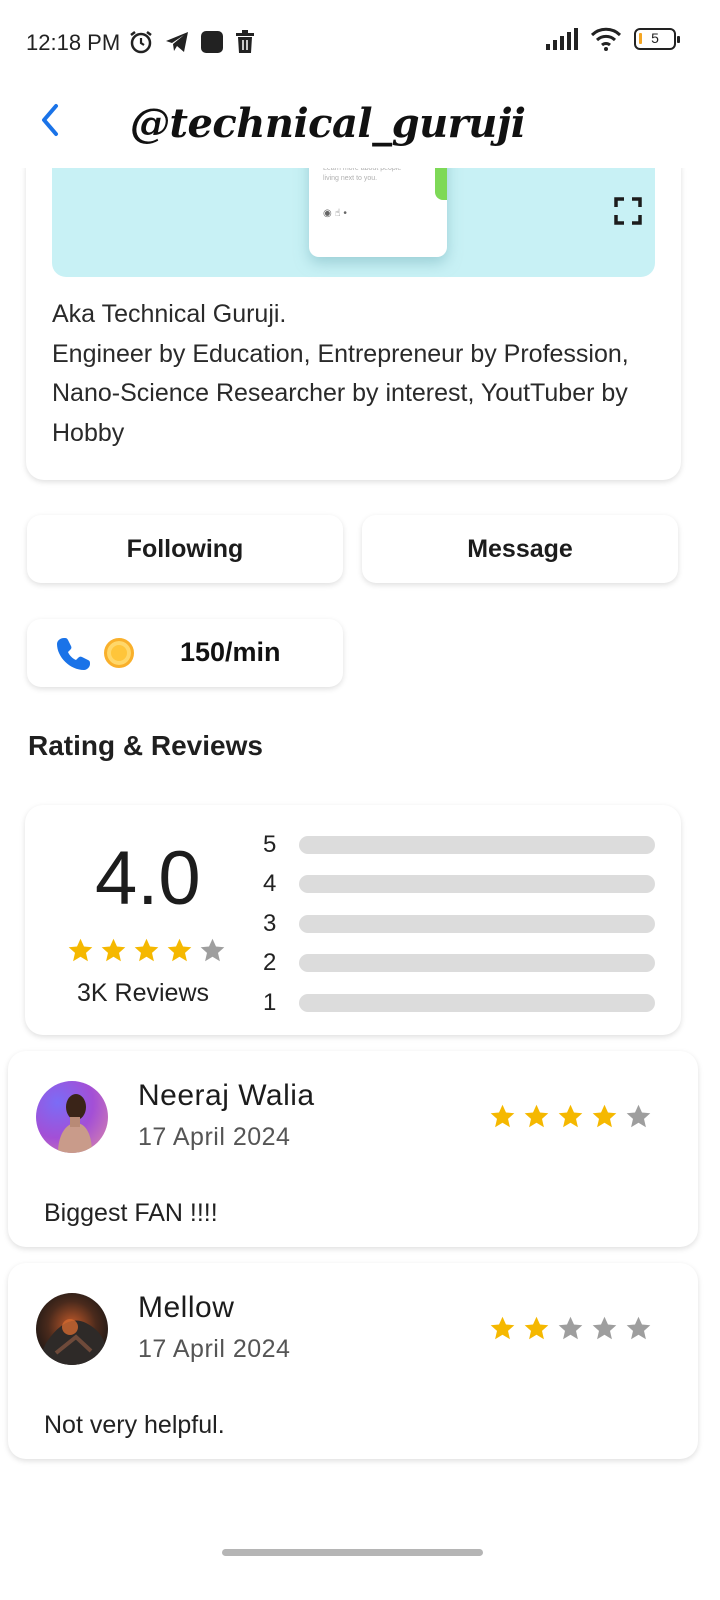  Describe the element at coordinates (270, 923) in the screenshot. I see `rating-bar-label: 3` at that location.